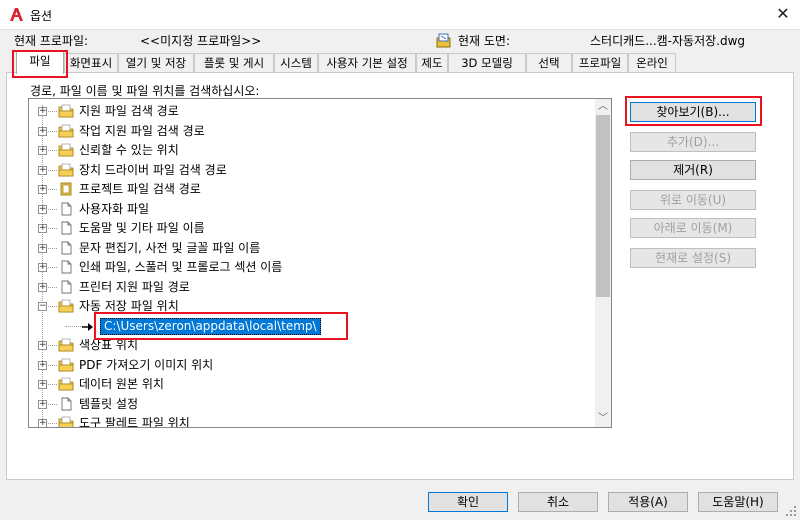 The width and height of the screenshot is (800, 520). What do you see at coordinates (367, 62) in the screenshot?
I see `tab-user-preferences: 사용자 기본 설정` at bounding box center [367, 62].